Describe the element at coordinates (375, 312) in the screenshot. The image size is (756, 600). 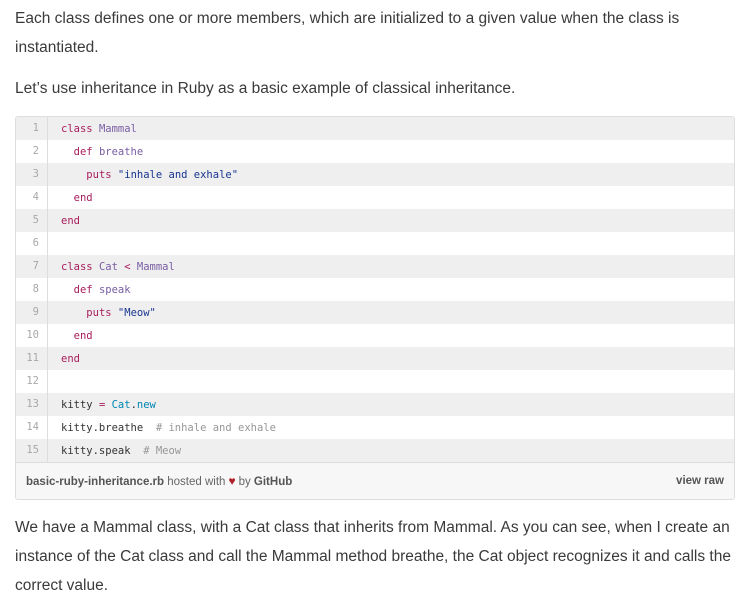
I see `code-line: 9 puts "Meow"` at that location.